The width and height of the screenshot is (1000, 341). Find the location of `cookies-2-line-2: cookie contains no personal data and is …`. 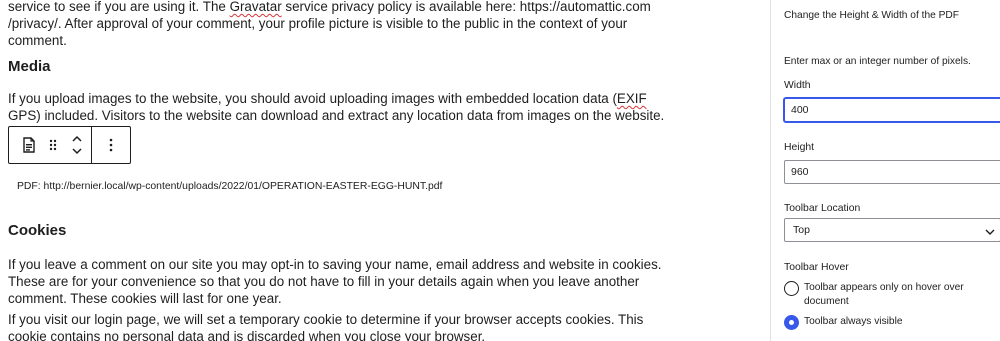

cookies-2-line-2: cookie contains no personal data and is … is located at coordinates (247, 335).